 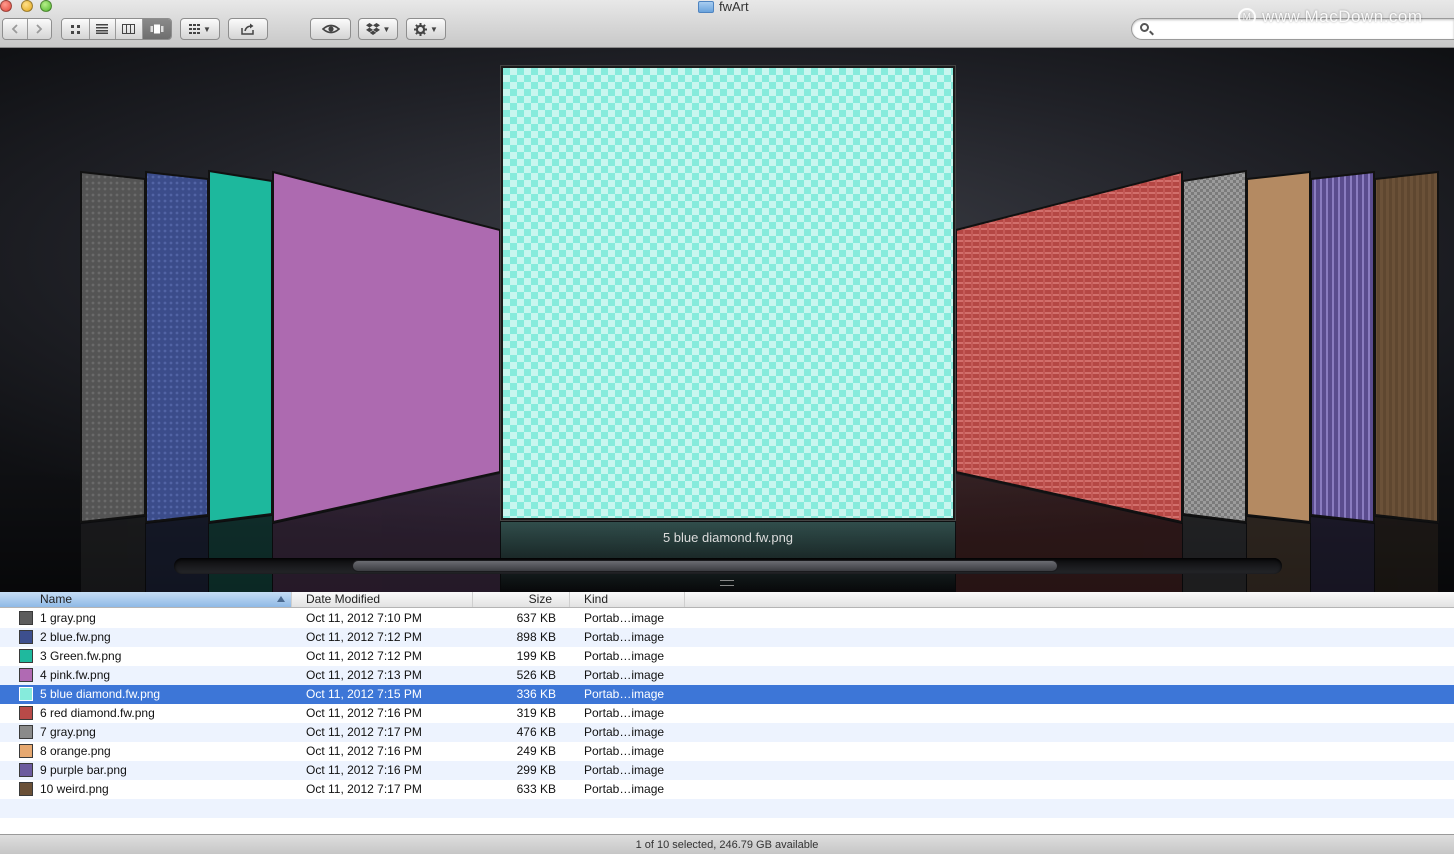 I want to click on action-button: ▼, so click(x=426, y=29).